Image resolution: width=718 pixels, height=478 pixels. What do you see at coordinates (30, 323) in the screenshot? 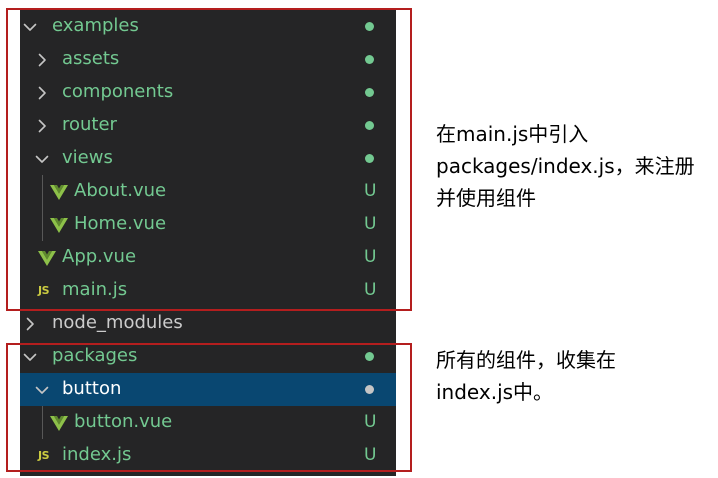
I see `chevron-right-icon` at bounding box center [30, 323].